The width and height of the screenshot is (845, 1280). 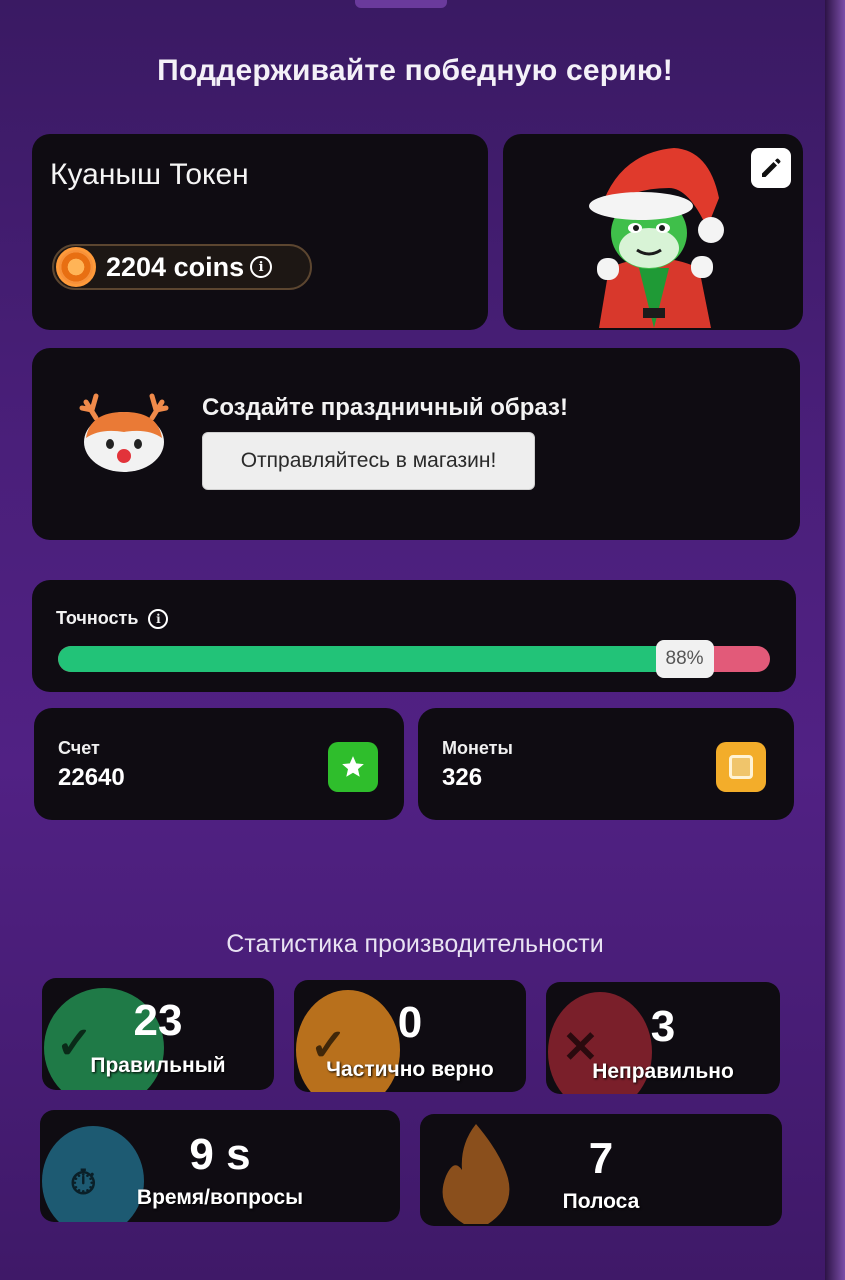 What do you see at coordinates (385, 407) in the screenshot?
I see `promo-title: Создайте праздничный образ!` at bounding box center [385, 407].